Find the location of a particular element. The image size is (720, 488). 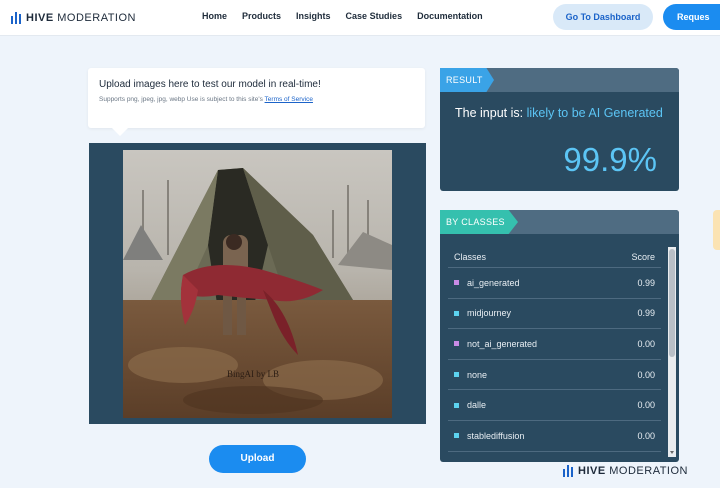

brand-light: MODERATION is located at coordinates (96, 18).